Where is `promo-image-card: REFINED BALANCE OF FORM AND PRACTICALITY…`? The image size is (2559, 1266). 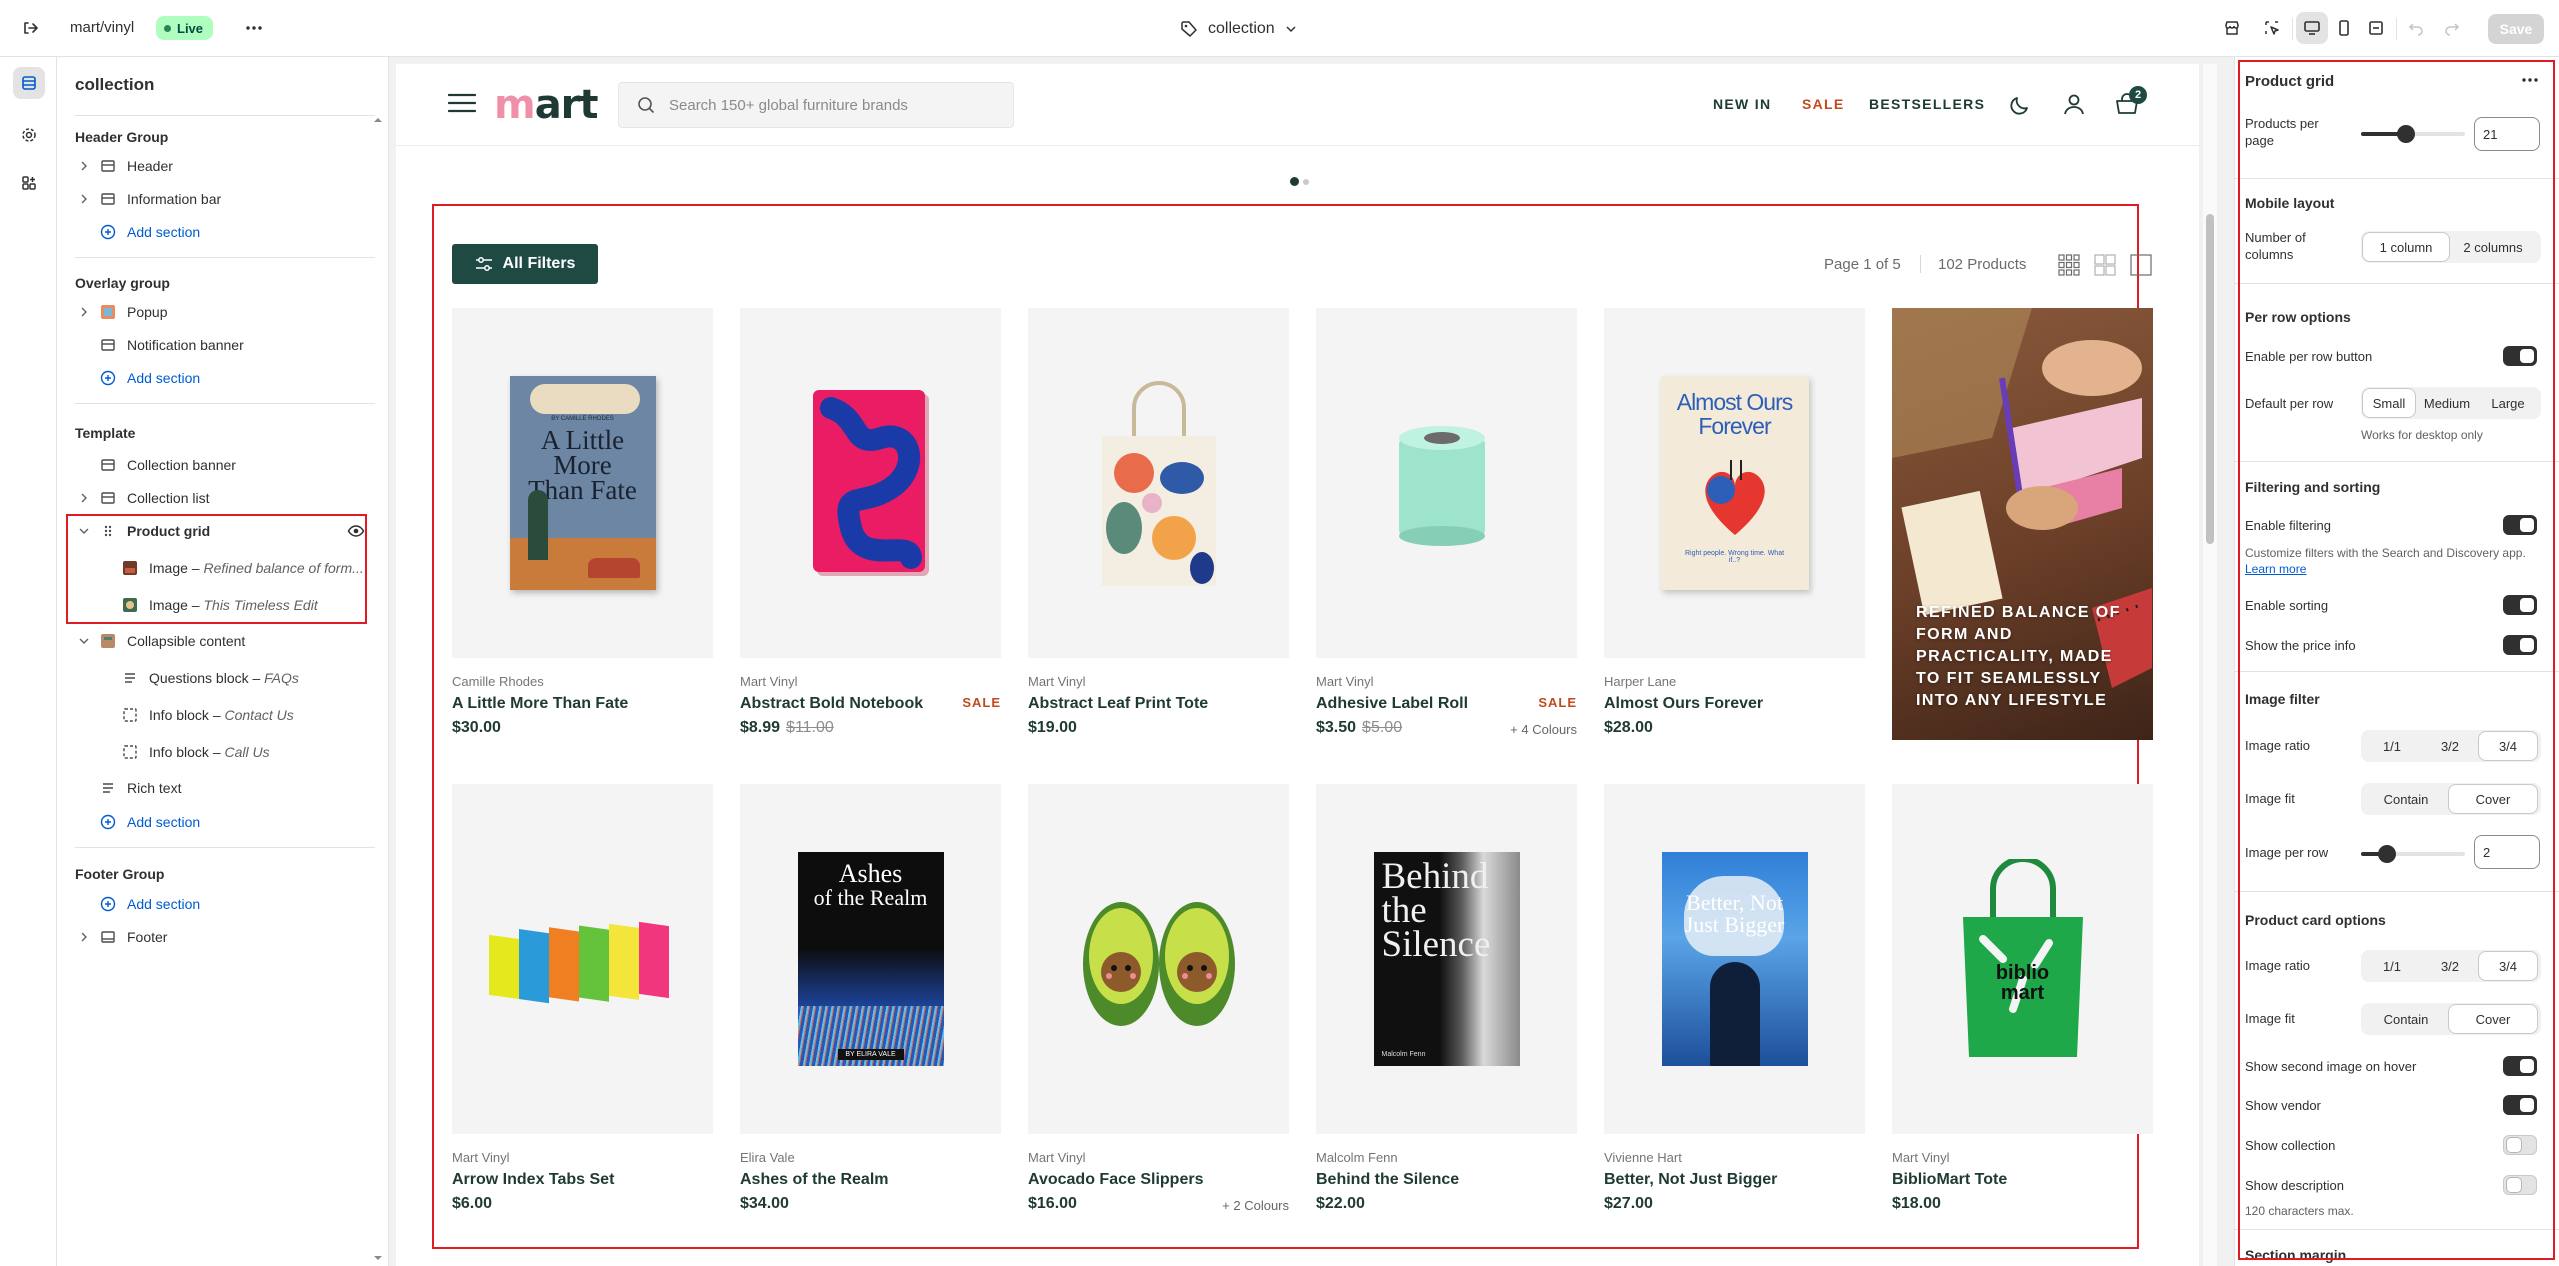 promo-image-card: REFINED BALANCE OF FORM AND PRACTICALITY… is located at coordinates (2022, 524).